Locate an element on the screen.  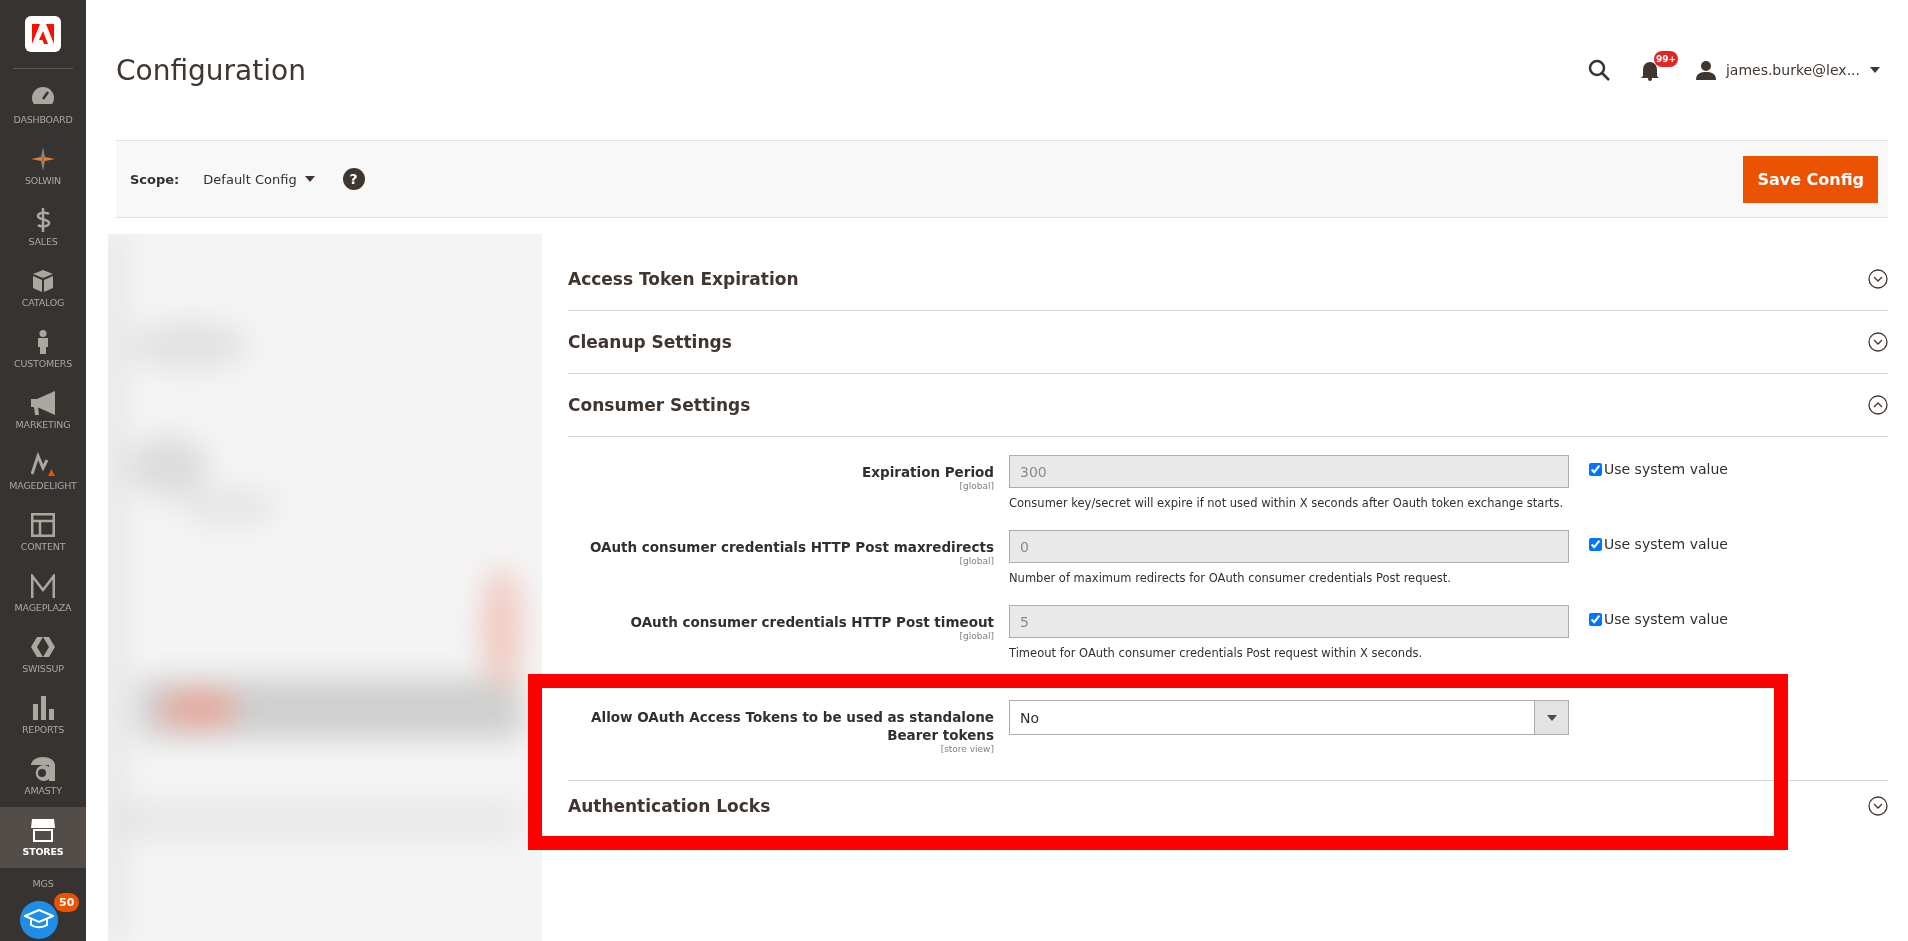
notification-badge: 99+ is located at coordinates (1665, 59).